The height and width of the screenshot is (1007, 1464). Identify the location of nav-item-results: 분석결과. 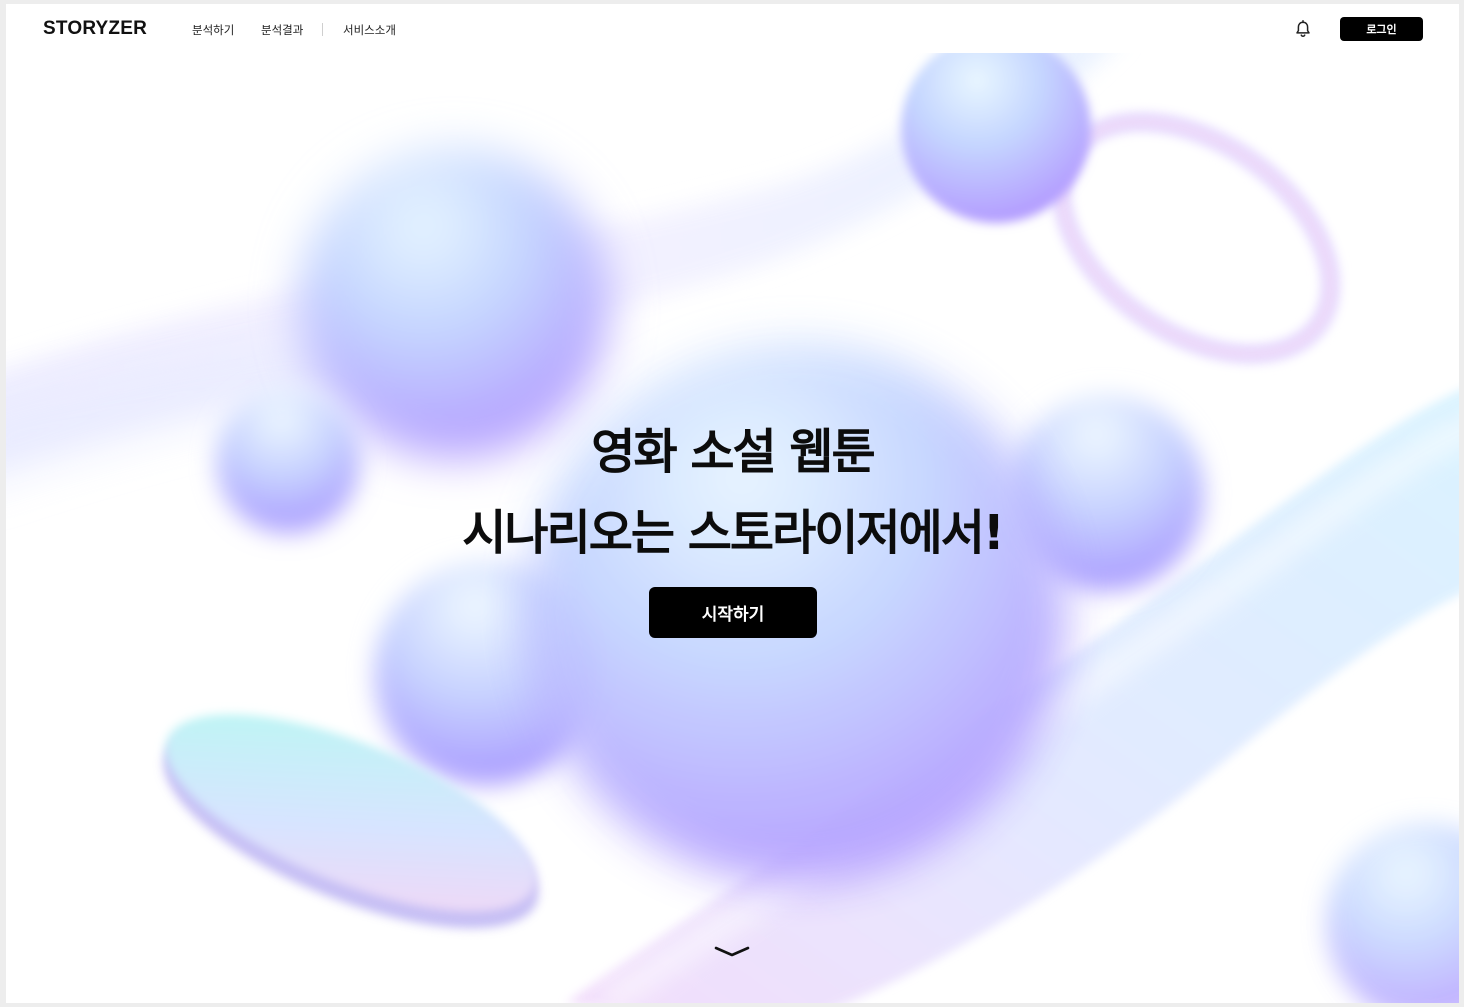
(282, 30).